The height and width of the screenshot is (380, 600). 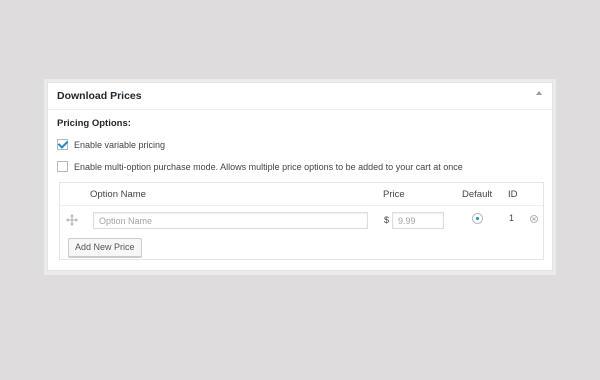 What do you see at coordinates (105, 247) in the screenshot?
I see `add-new-price-button: Add New Price` at bounding box center [105, 247].